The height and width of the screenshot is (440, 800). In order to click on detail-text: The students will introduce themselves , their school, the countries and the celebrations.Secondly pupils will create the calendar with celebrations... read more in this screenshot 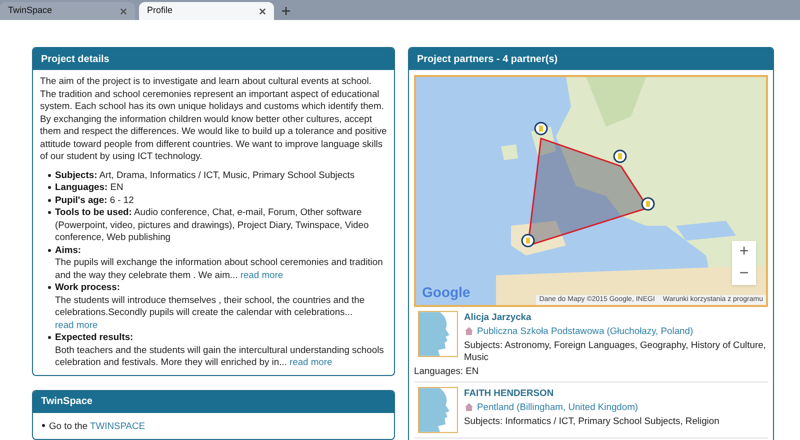, I will do `click(210, 312)`.